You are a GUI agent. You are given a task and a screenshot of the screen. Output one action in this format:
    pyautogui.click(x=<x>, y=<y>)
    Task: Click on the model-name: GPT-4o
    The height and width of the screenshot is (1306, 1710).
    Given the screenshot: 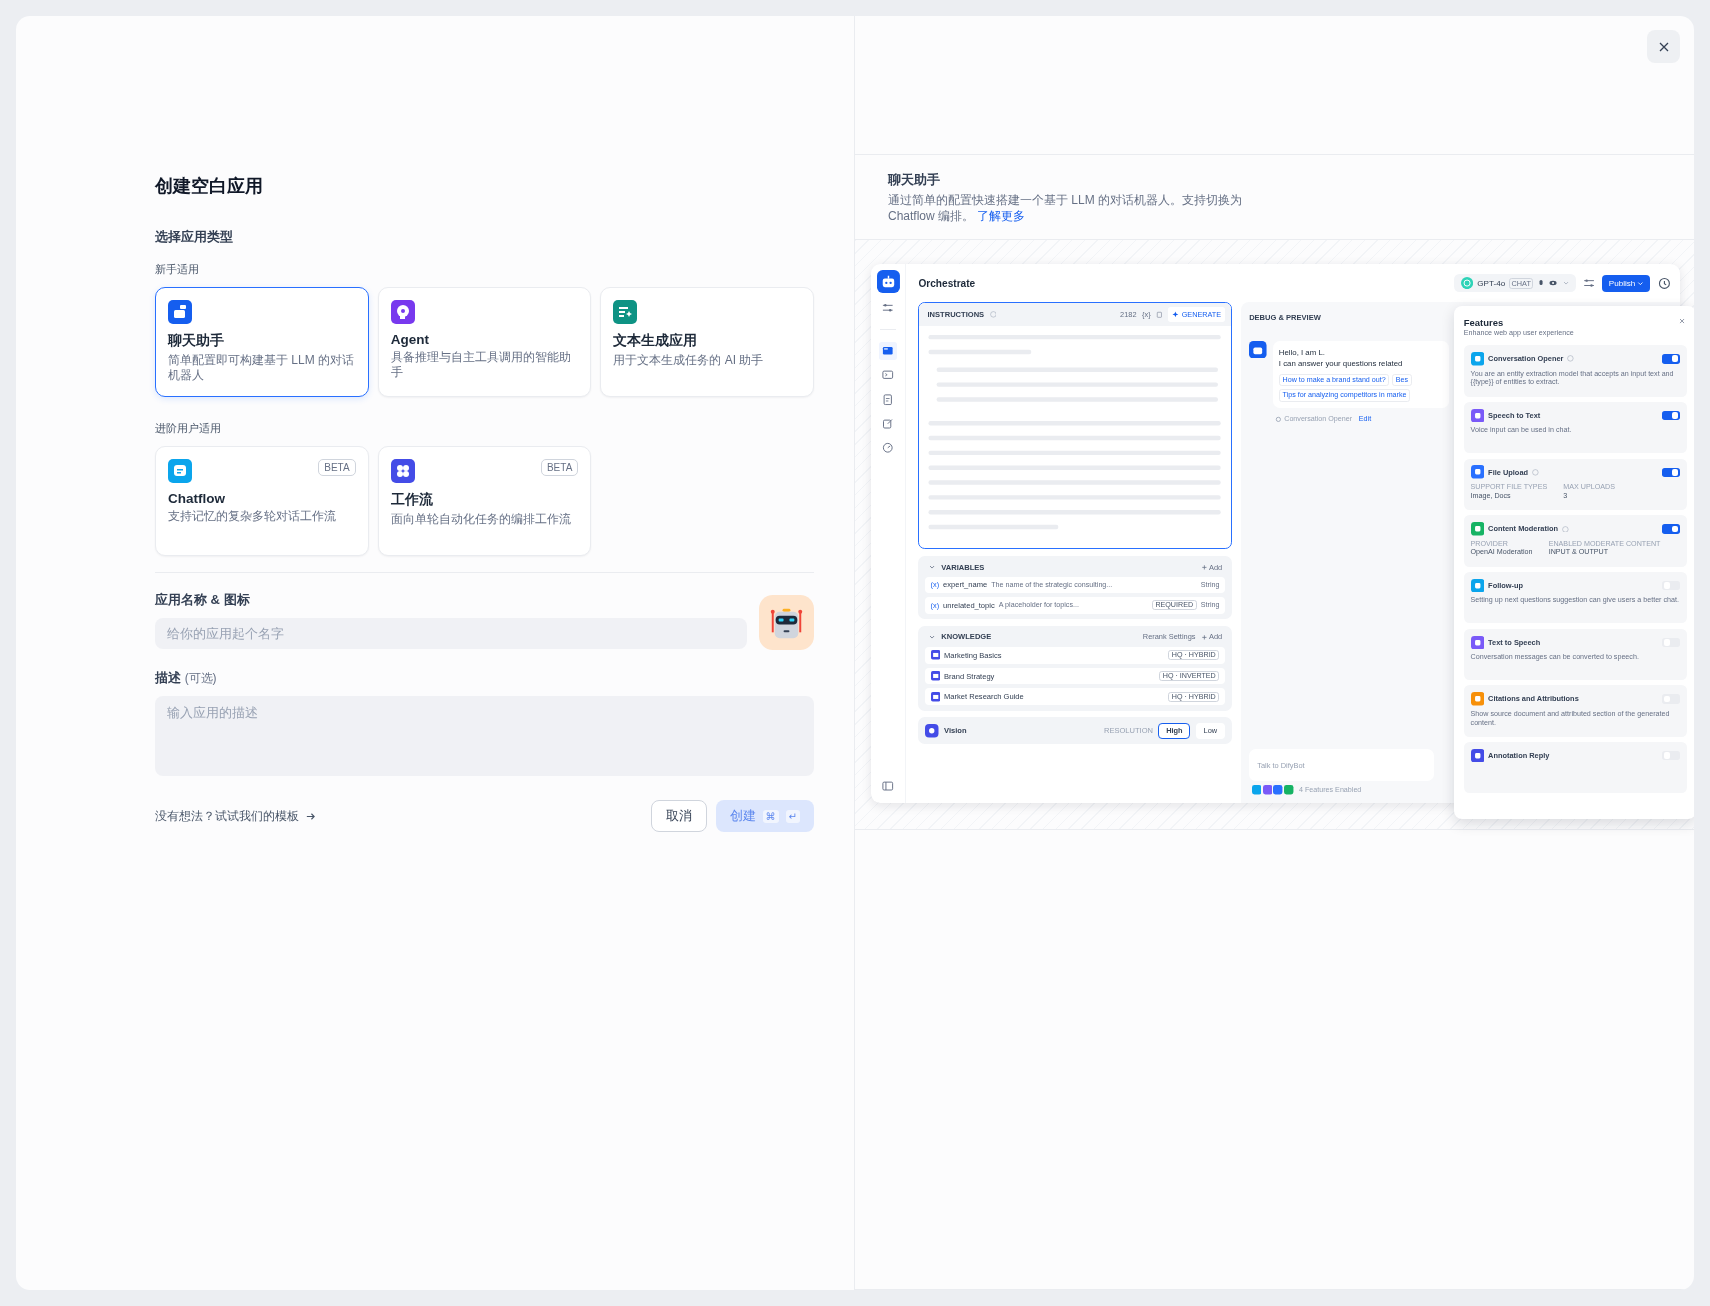 What is the action you would take?
    pyautogui.click(x=1491, y=283)
    